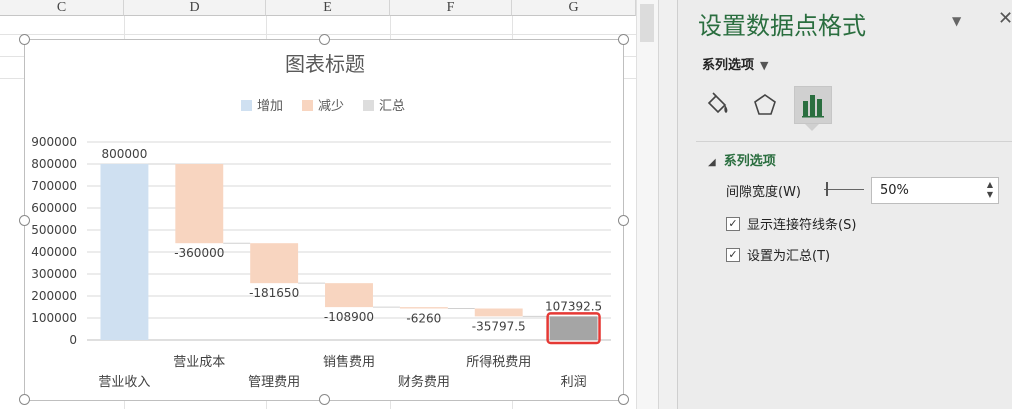 The image size is (1012, 409). Describe the element at coordinates (62, 8) in the screenshot. I see `column-header-c: C` at that location.